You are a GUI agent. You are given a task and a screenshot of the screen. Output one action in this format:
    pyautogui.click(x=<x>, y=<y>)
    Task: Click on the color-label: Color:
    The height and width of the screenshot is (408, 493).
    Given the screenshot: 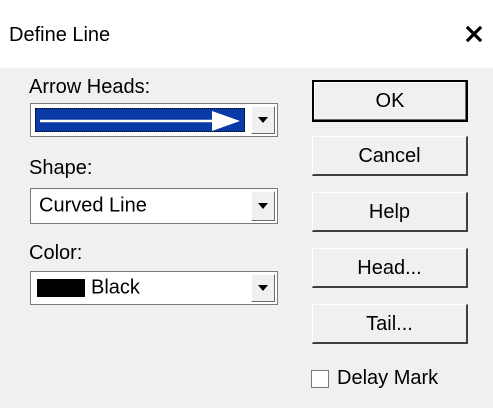 What is the action you would take?
    pyautogui.click(x=56, y=253)
    